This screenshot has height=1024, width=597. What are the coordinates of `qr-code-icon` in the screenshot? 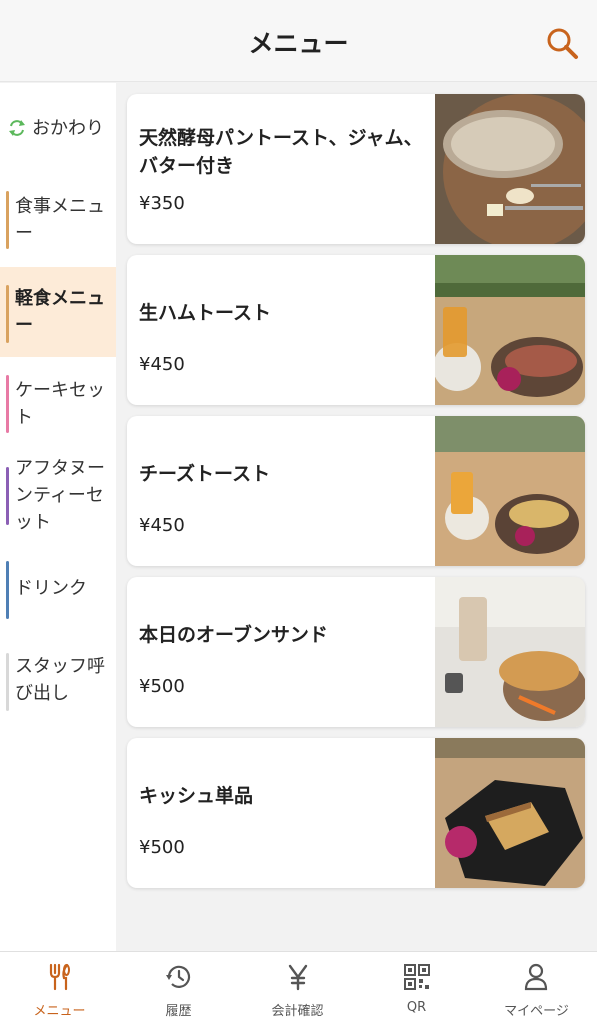 It's located at (417, 977).